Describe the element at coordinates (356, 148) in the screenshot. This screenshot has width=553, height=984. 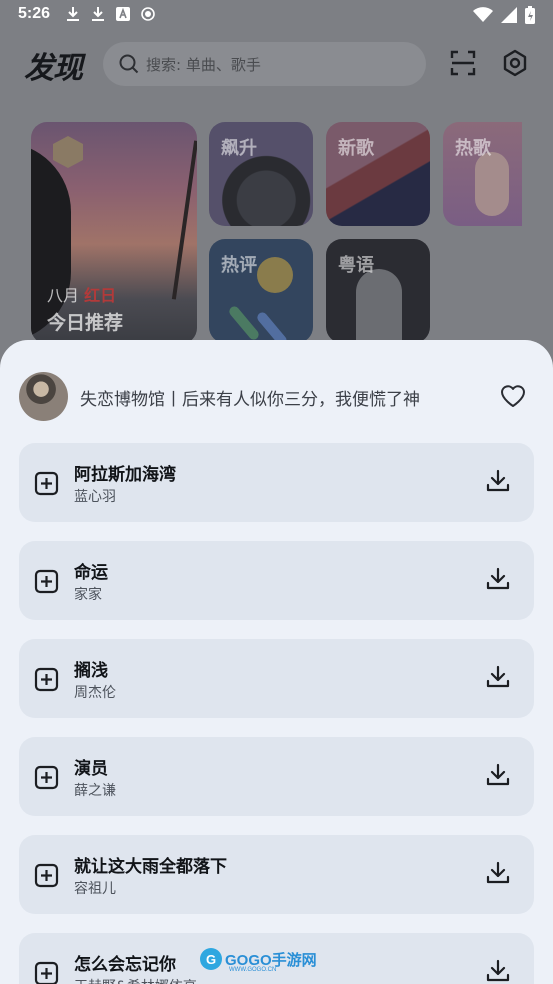
I see `card-label: 新歌` at that location.